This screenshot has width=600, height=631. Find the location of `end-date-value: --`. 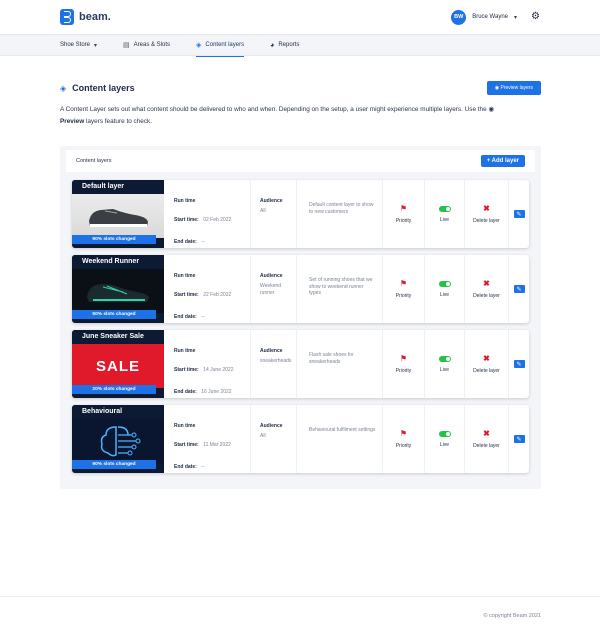

end-date-value: -- is located at coordinates (203, 317).